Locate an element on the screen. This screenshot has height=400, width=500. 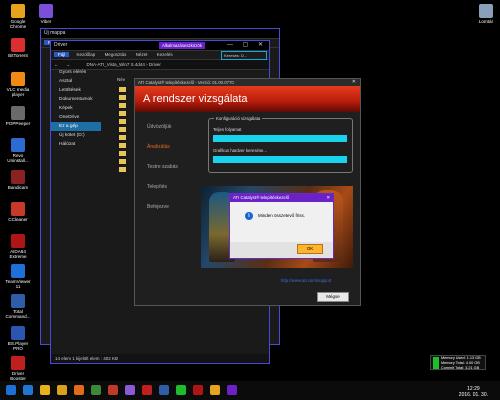
desktop-icon-label: Lomtár is located at coordinates (486, 21).